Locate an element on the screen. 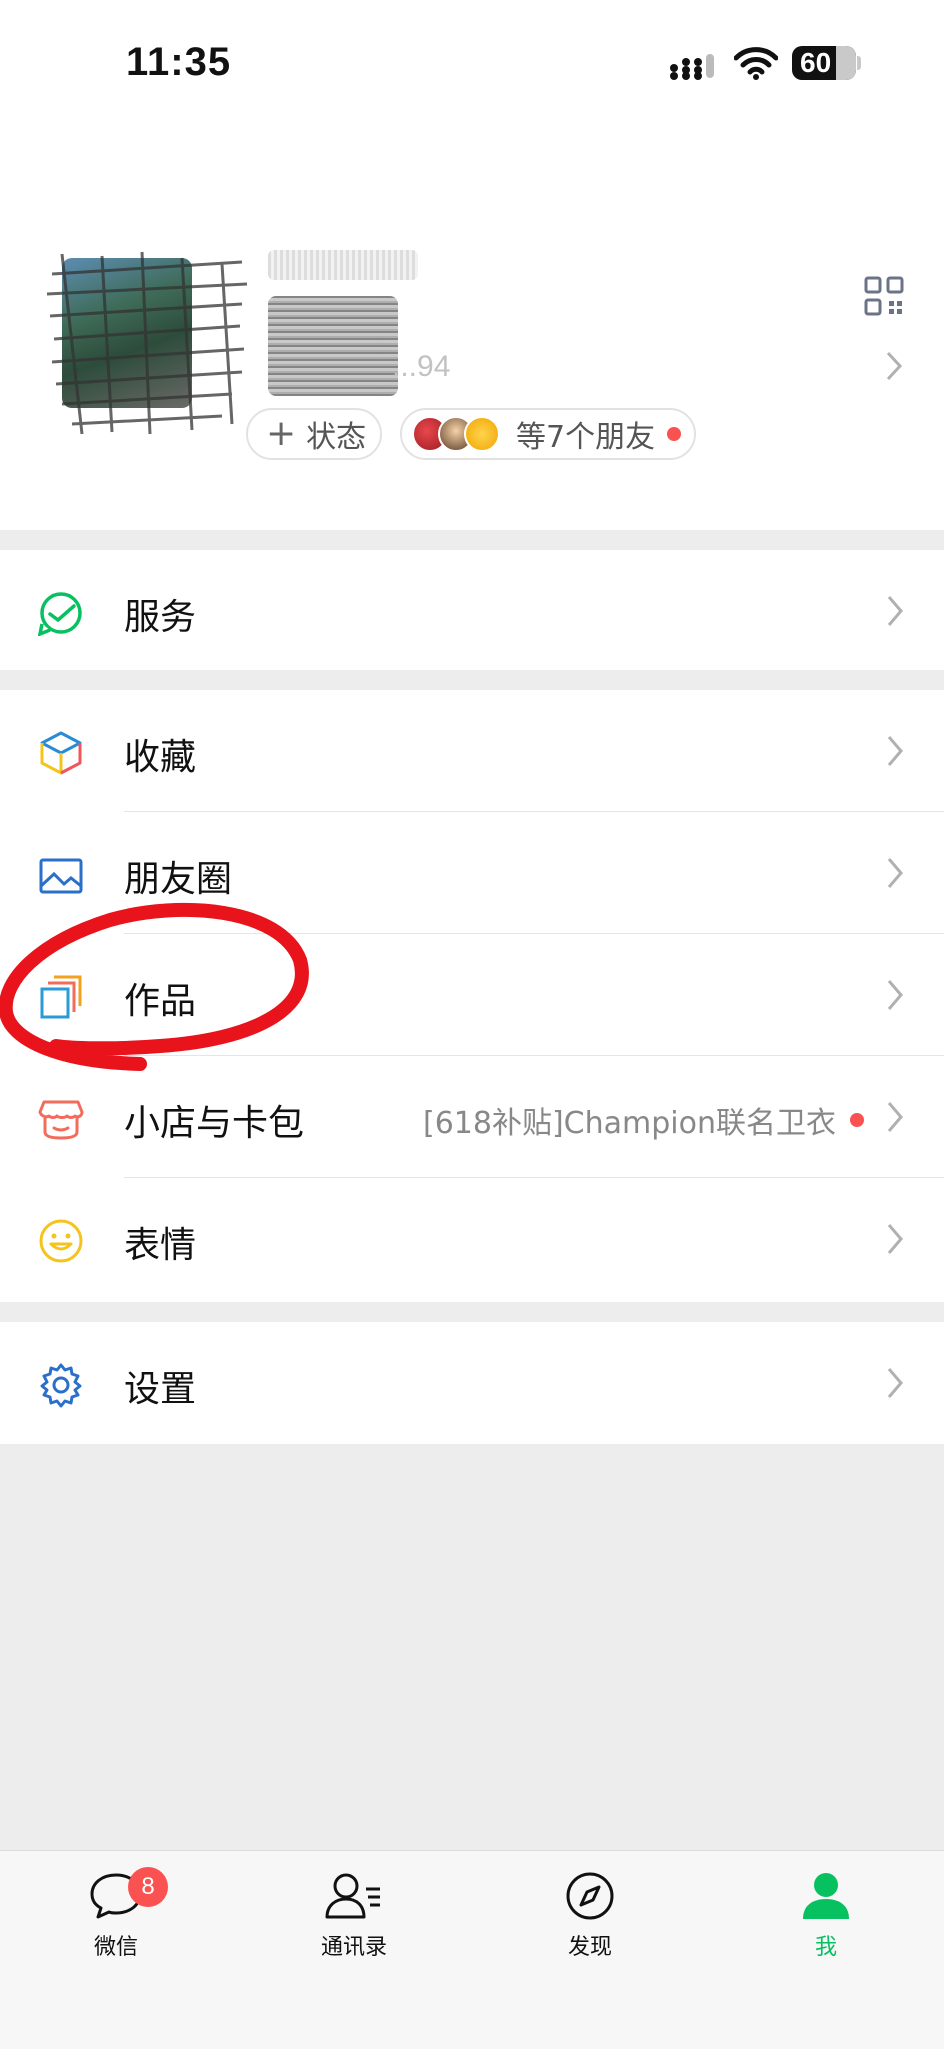 Image resolution: width=944 pixels, height=2049 pixels. menu-label: 朋友圈 is located at coordinates (178, 879).